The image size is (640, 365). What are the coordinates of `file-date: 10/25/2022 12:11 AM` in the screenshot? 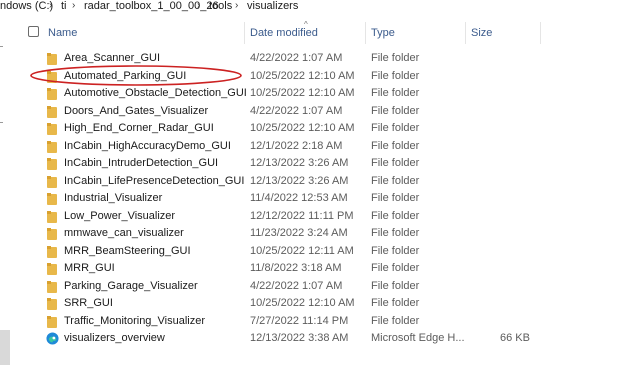 It's located at (302, 250).